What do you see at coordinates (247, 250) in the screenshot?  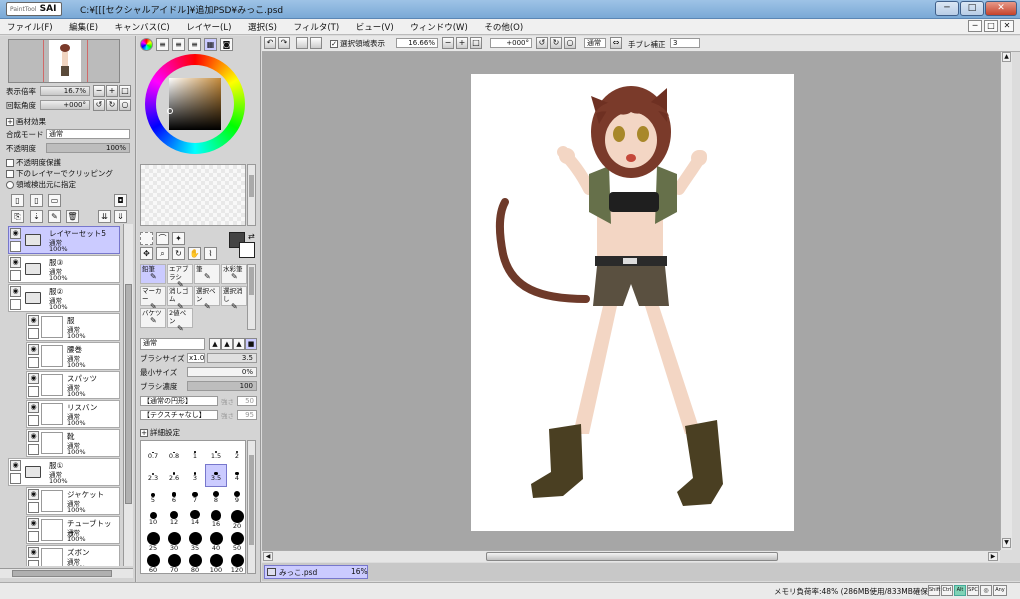 I see `secondary-color-swatch` at bounding box center [247, 250].